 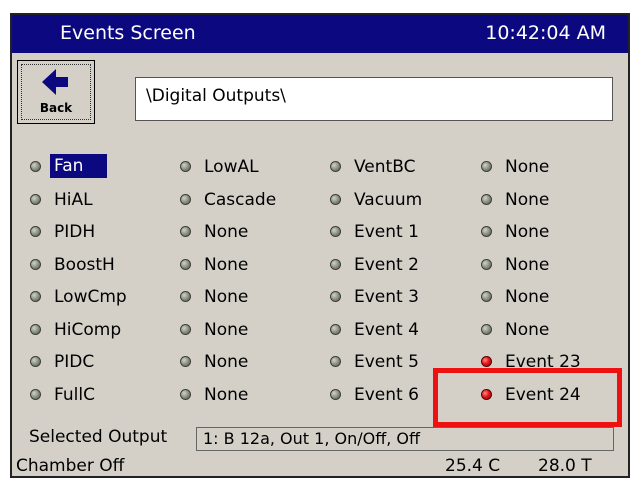 What do you see at coordinates (73, 200) in the screenshot?
I see `output-label: HiAL` at bounding box center [73, 200].